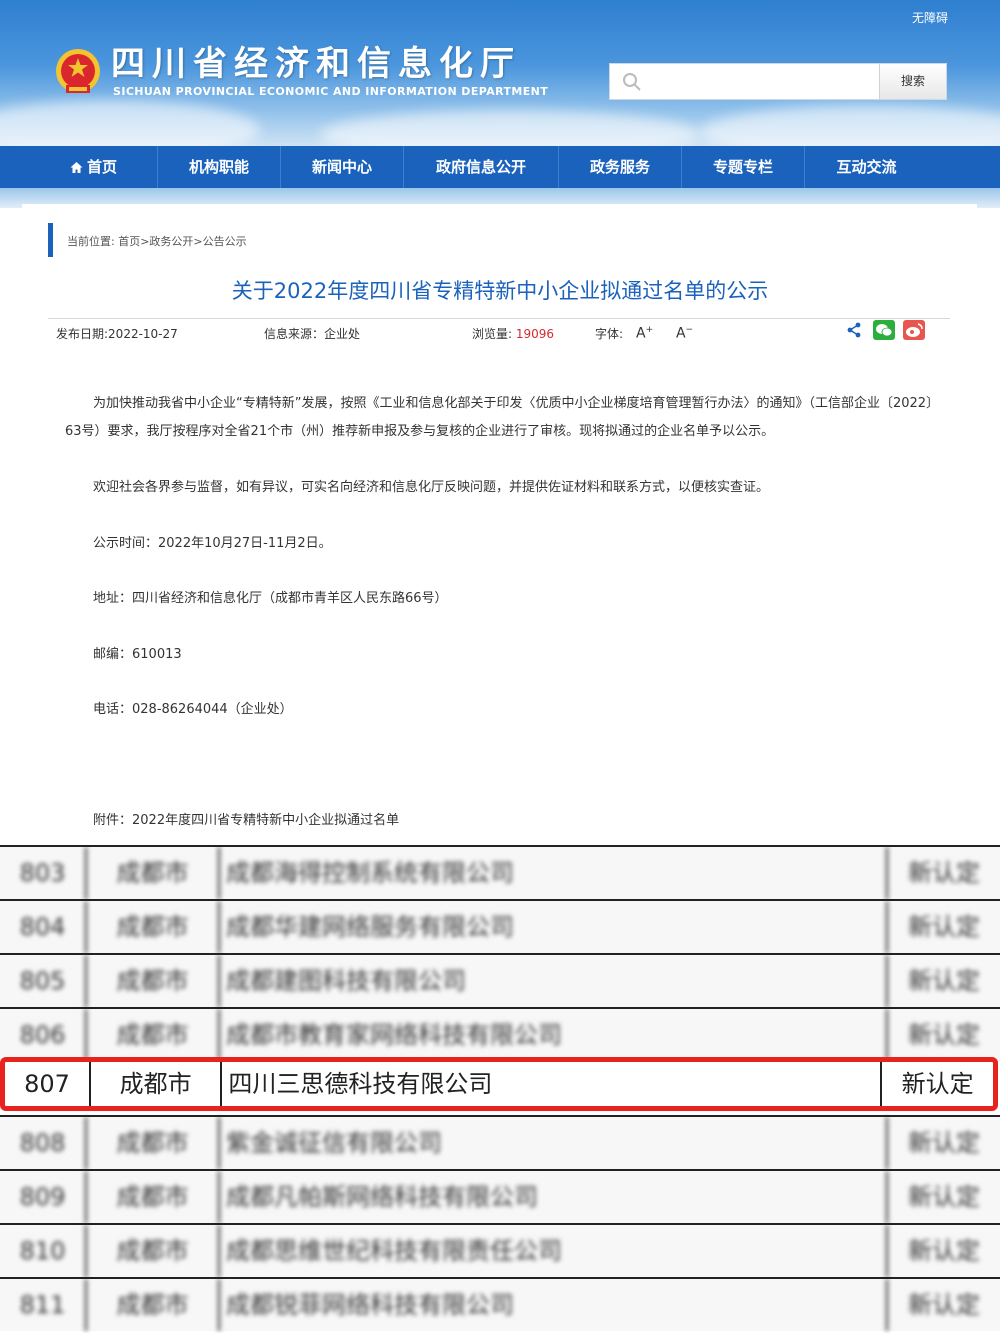 The width and height of the screenshot is (1000, 1333). Describe the element at coordinates (117, 334) in the screenshot. I see `publish-date: 发布日期:2022-10-27` at that location.